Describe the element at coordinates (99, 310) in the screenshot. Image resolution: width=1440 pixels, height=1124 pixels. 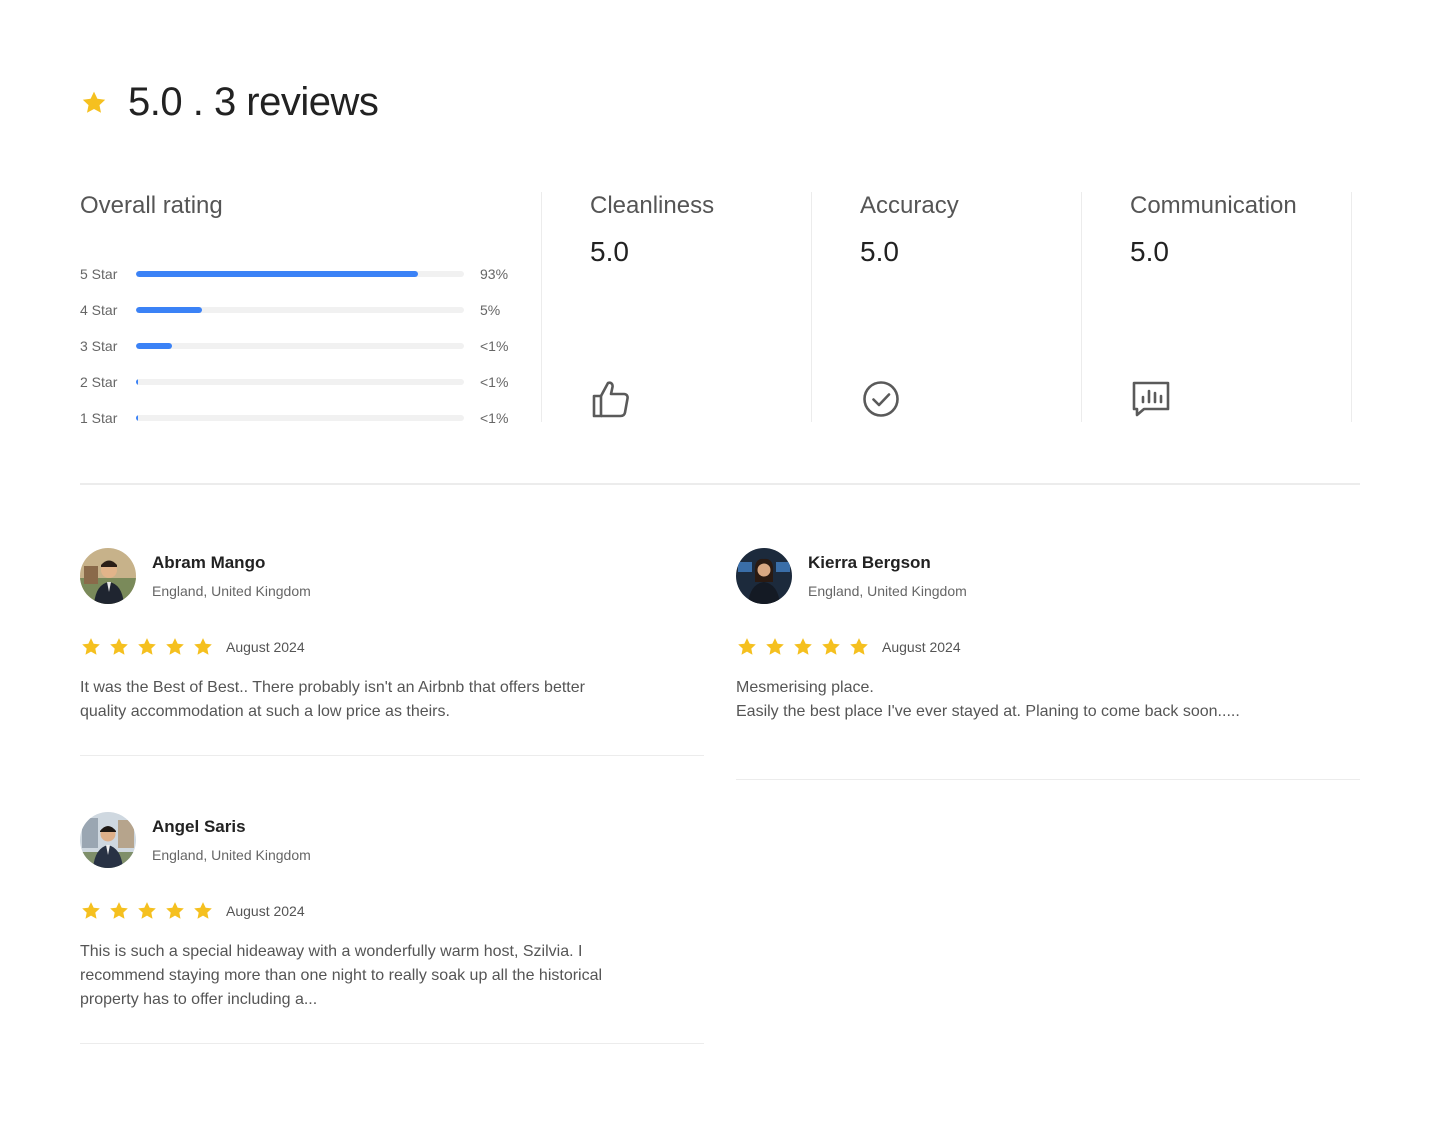
I see `rating-bar-label: 4 Star` at that location.